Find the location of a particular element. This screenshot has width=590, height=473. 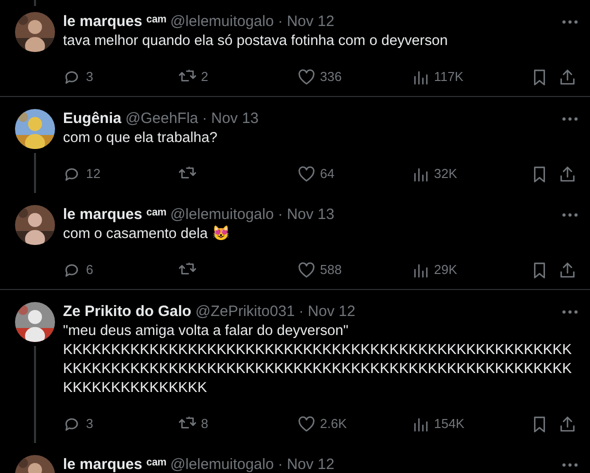

replie-count: 6 is located at coordinates (90, 270).